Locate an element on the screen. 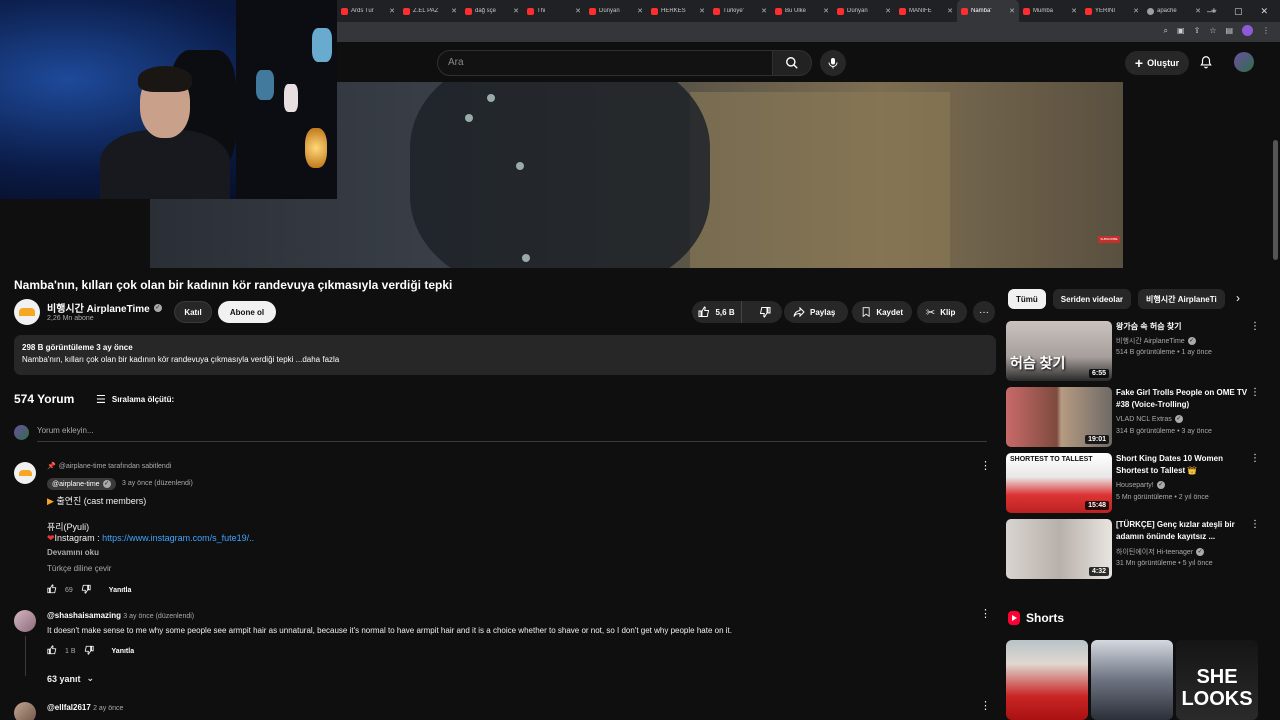 The width and height of the screenshot is (1280, 720). page-scrollbar is located at coordinates (1275, 200).